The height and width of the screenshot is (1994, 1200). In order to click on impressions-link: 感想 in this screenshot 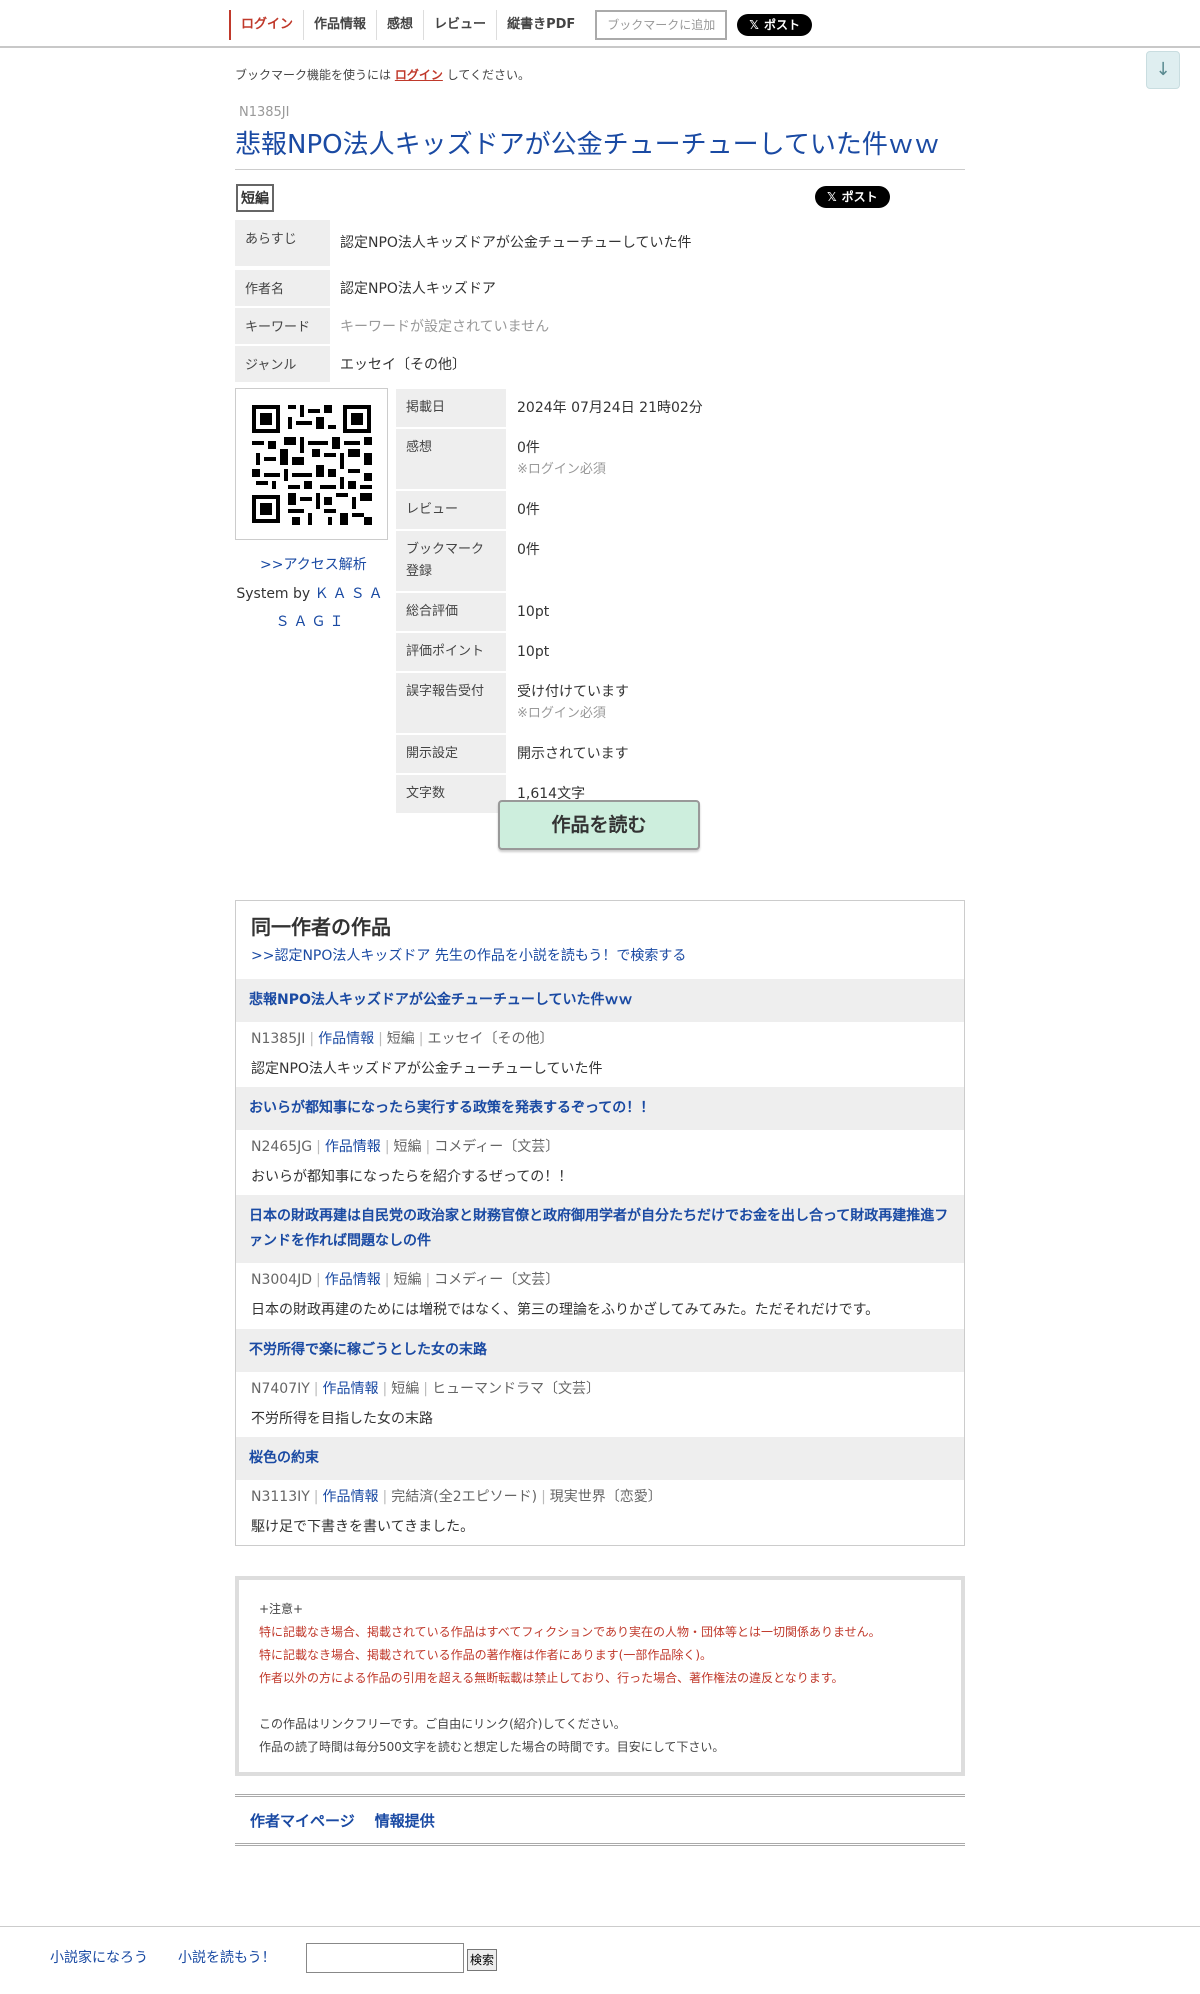, I will do `click(399, 25)`.